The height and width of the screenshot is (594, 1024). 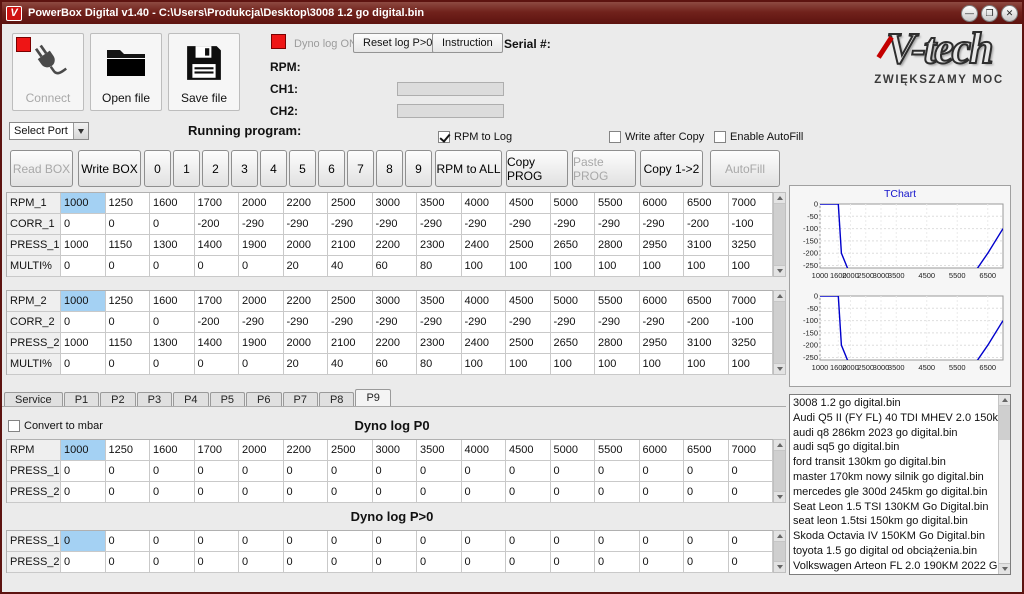 I want to click on reset-log-button: Reset log P>0, so click(x=398, y=43).